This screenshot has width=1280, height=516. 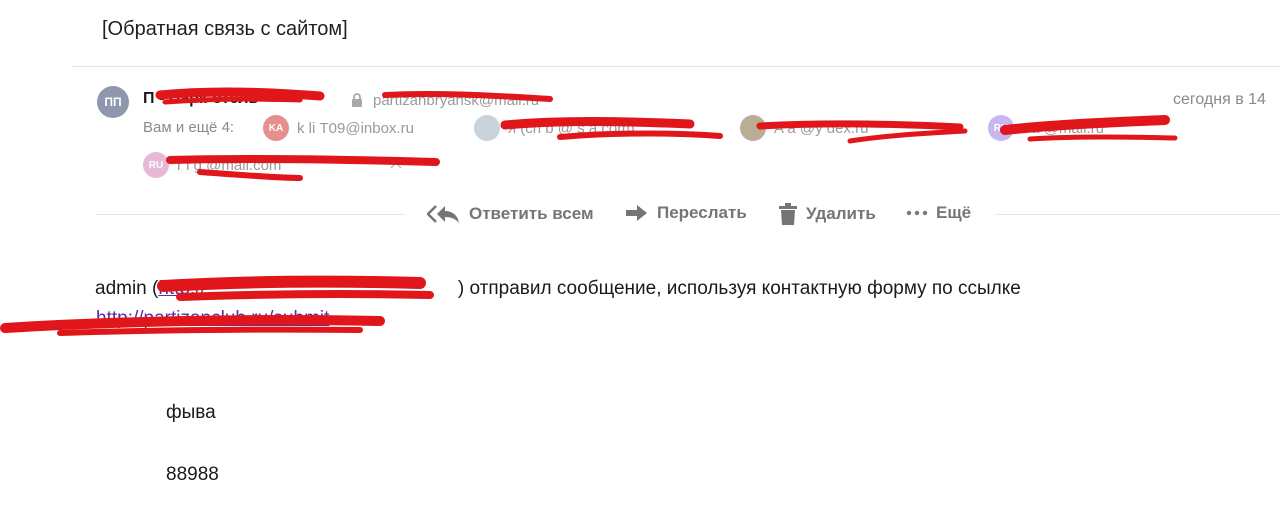 I want to click on message-subject: [Обратная связь с сайтом], so click(x=225, y=29).